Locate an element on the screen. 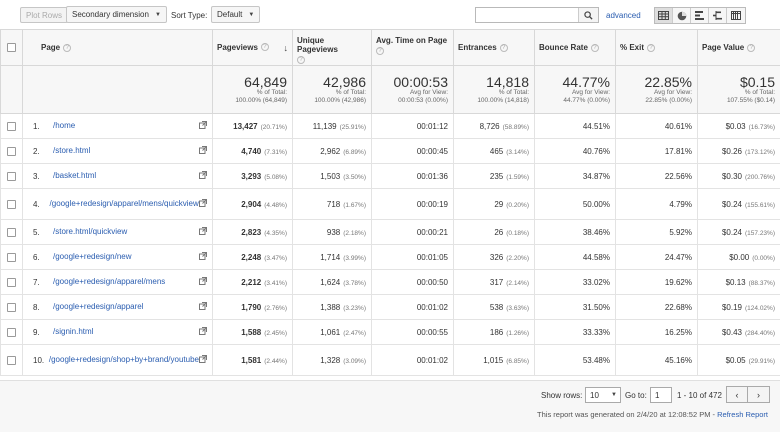 This screenshot has width=780, height=432. pageviews-value: 1,581 is located at coordinates (251, 360).